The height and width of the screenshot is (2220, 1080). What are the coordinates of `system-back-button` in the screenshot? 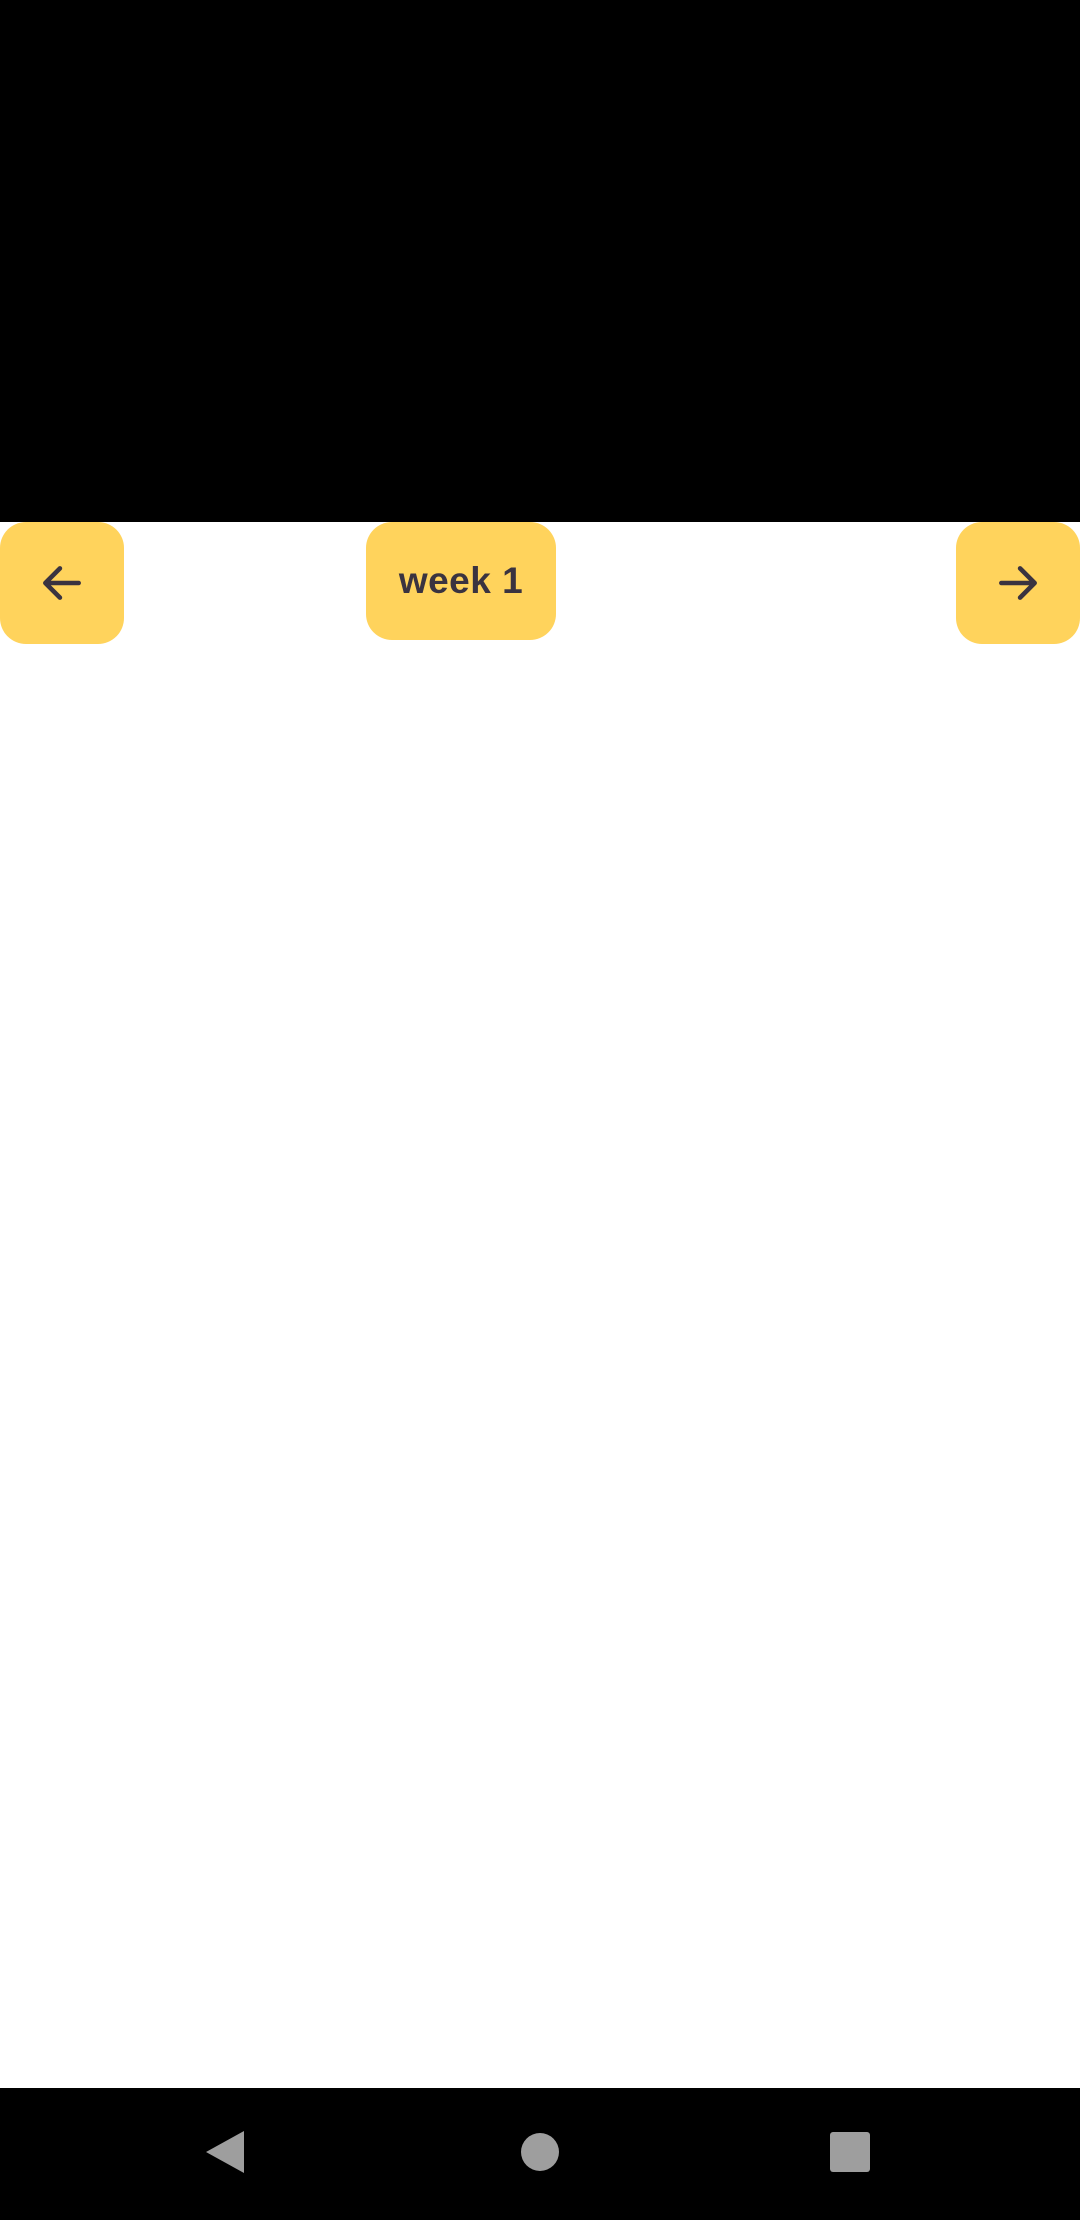 It's located at (226, 2154).